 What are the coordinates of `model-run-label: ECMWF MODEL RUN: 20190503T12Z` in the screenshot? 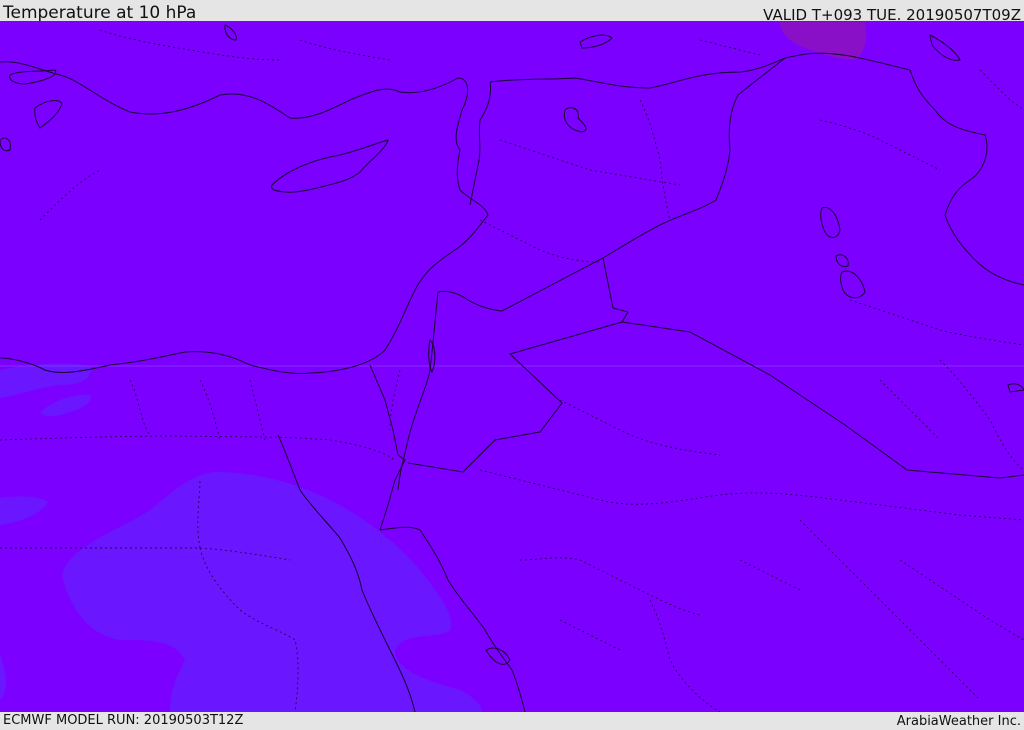 It's located at (123, 720).